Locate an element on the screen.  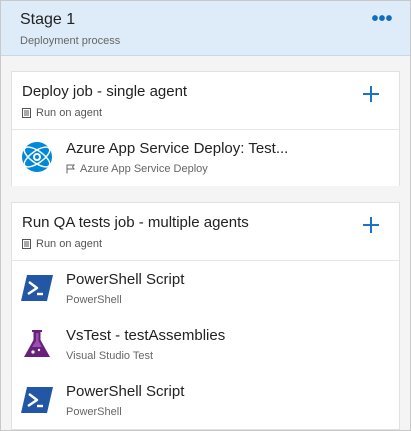
task-subtitle: Azure App Service Deploy is located at coordinates (144, 169).